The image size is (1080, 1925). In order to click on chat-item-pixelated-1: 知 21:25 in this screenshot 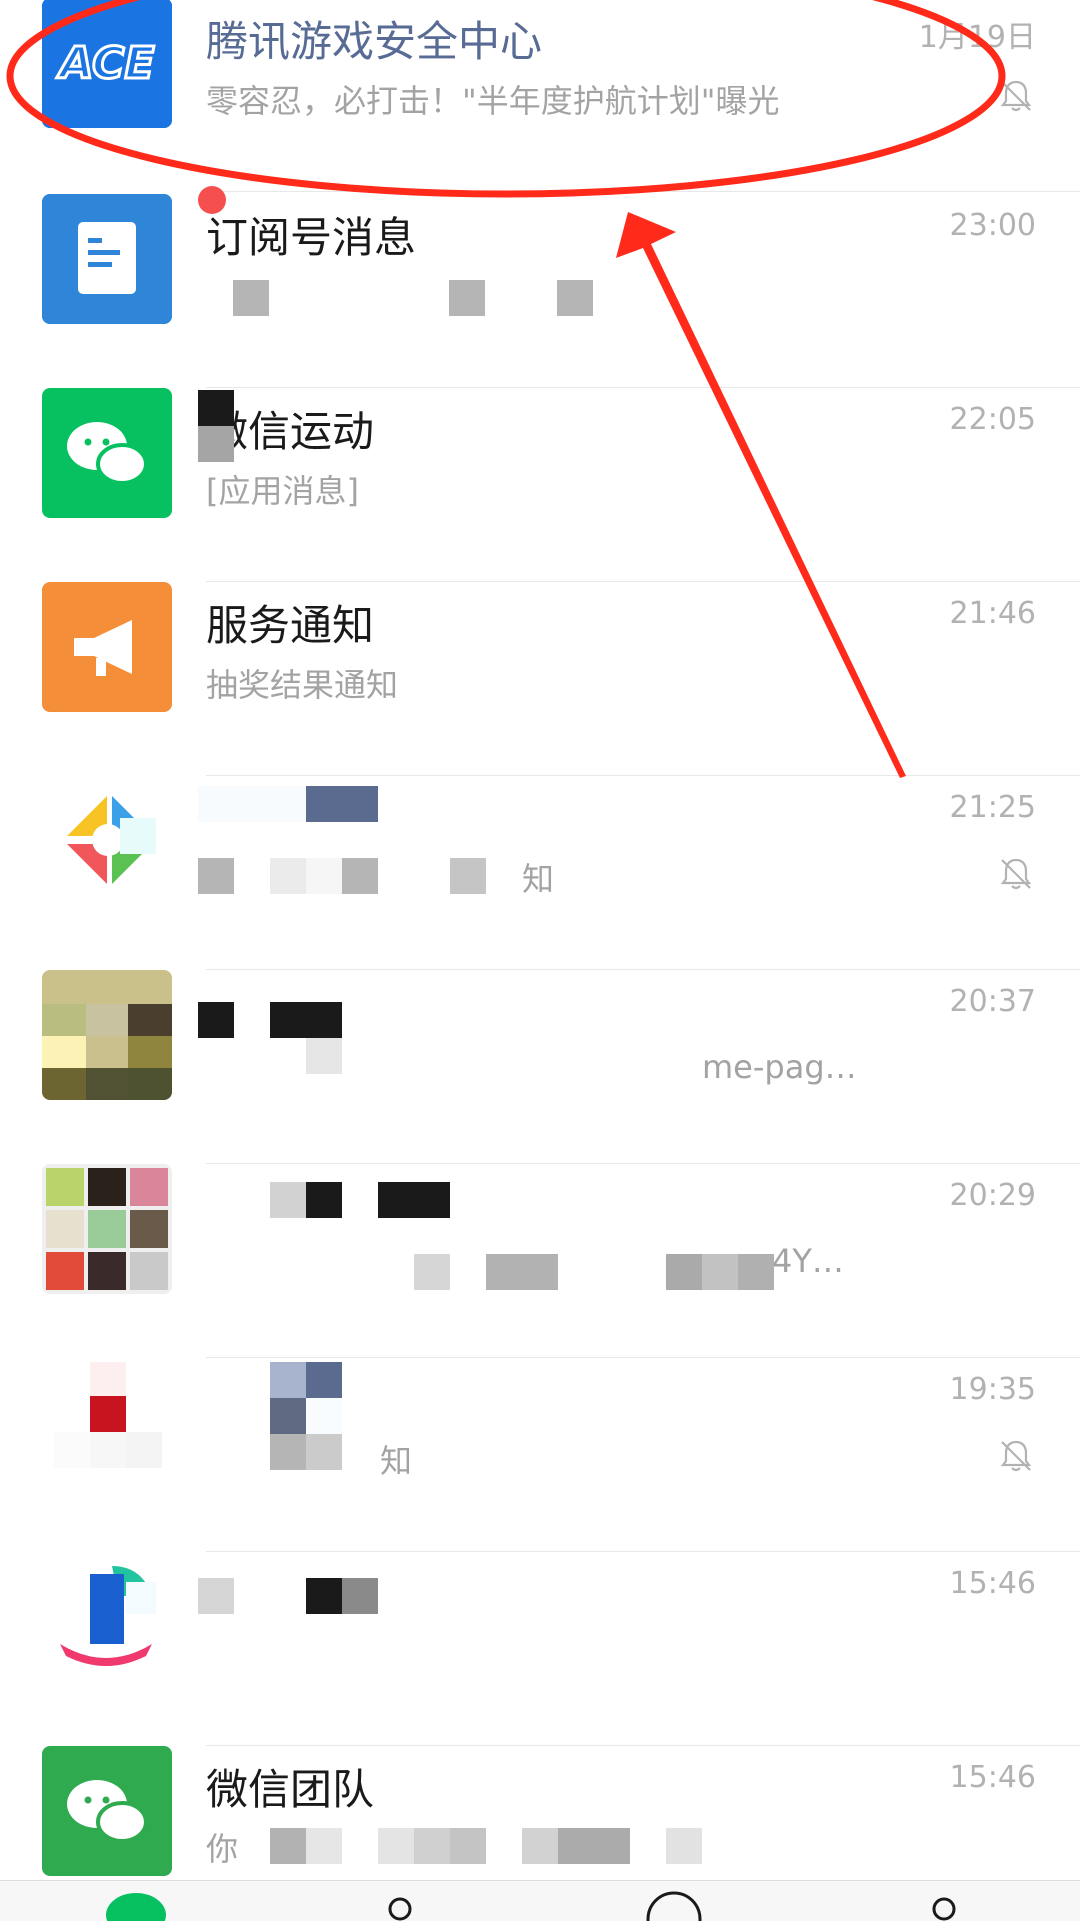, I will do `click(540, 873)`.